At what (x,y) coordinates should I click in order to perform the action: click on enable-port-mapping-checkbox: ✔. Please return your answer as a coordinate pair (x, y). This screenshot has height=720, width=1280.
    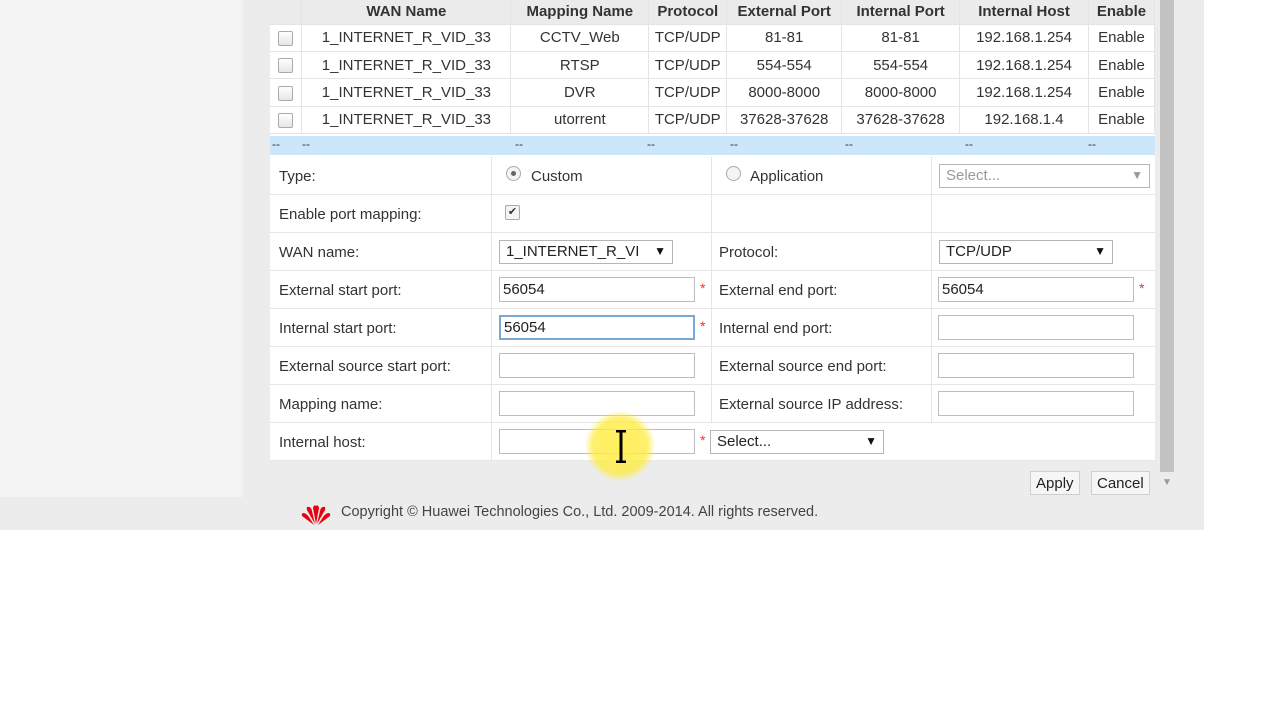
    Looking at the image, I should click on (512, 212).